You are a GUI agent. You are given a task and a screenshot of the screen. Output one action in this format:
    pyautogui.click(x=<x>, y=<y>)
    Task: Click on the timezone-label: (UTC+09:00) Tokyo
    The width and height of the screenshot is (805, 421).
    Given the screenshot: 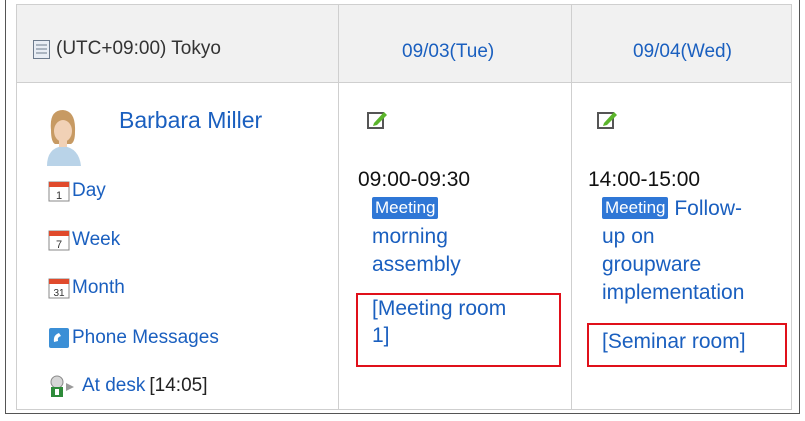 What is the action you would take?
    pyautogui.click(x=127, y=49)
    